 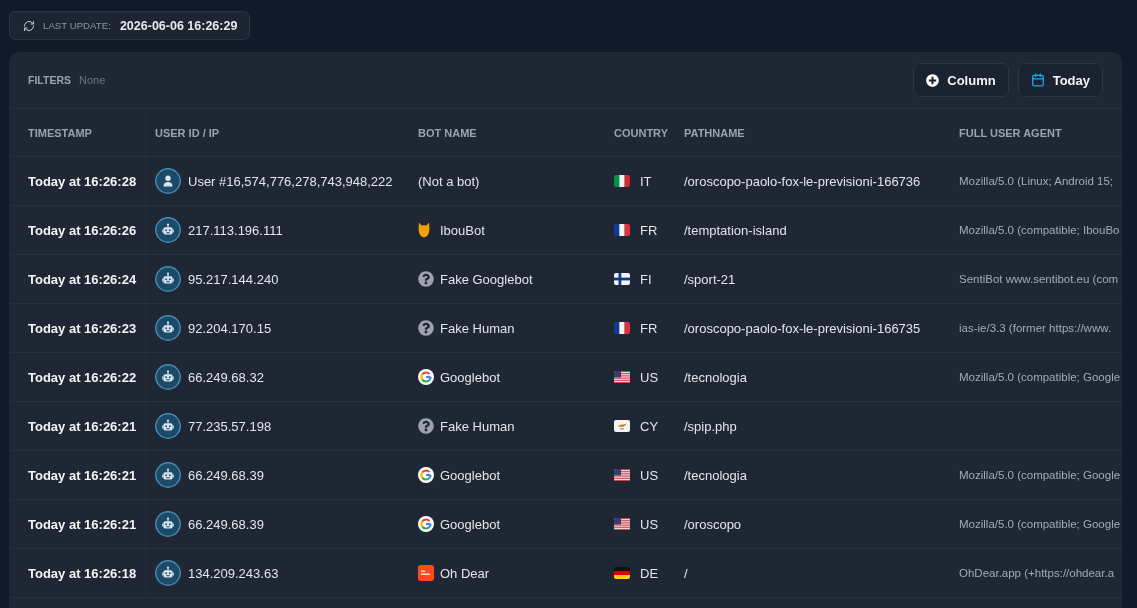 What do you see at coordinates (710, 279) in the screenshot?
I see `pathname-text: /sport-21` at bounding box center [710, 279].